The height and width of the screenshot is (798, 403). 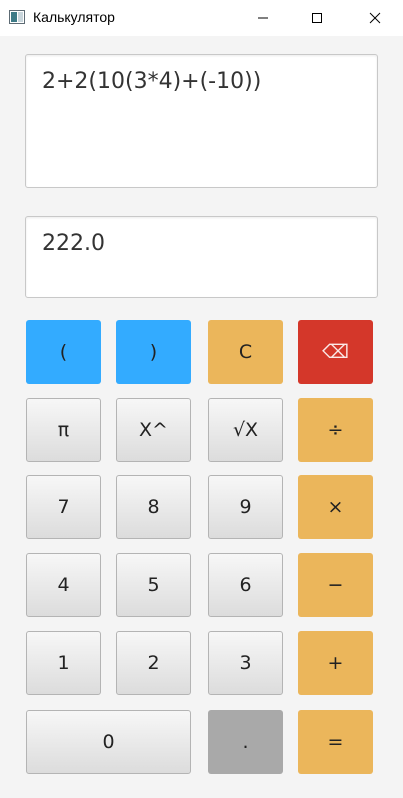 What do you see at coordinates (63, 663) in the screenshot?
I see `digit-1-button: 1` at bounding box center [63, 663].